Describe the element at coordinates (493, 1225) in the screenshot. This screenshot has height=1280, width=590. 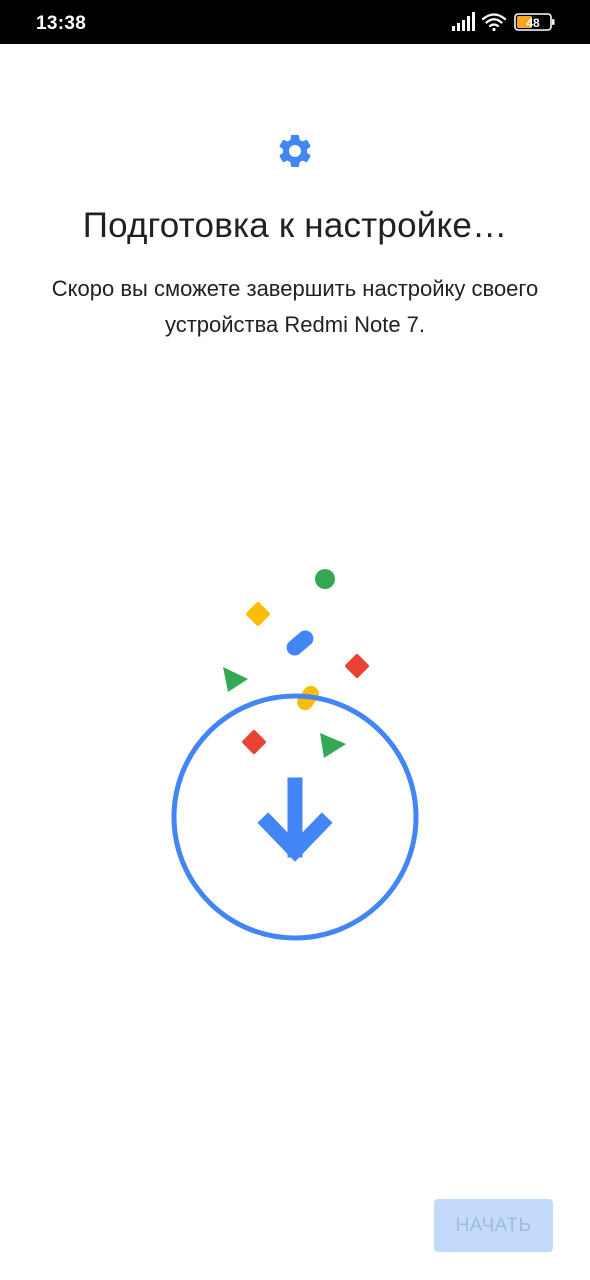
I see `start-button: НАЧАТЬ` at that location.